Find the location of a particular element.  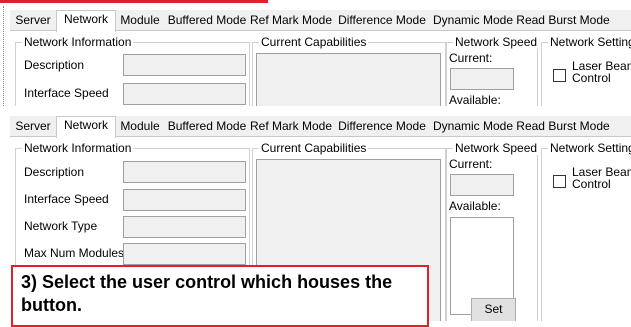

network-type-field is located at coordinates (184, 227).